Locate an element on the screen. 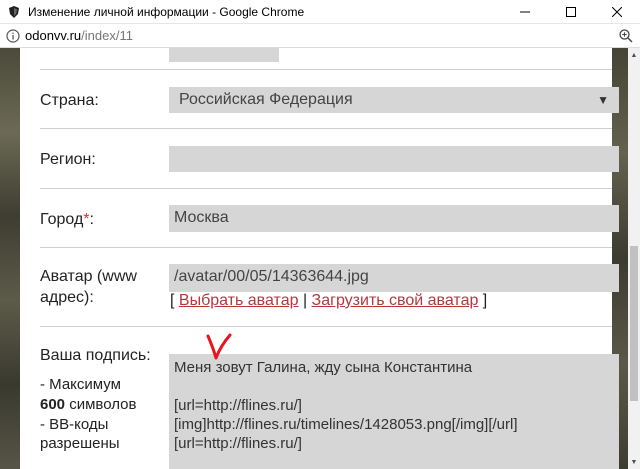 The width and height of the screenshot is (640, 469). choose-avatar-link: Выбрать аватар is located at coordinates (239, 300).